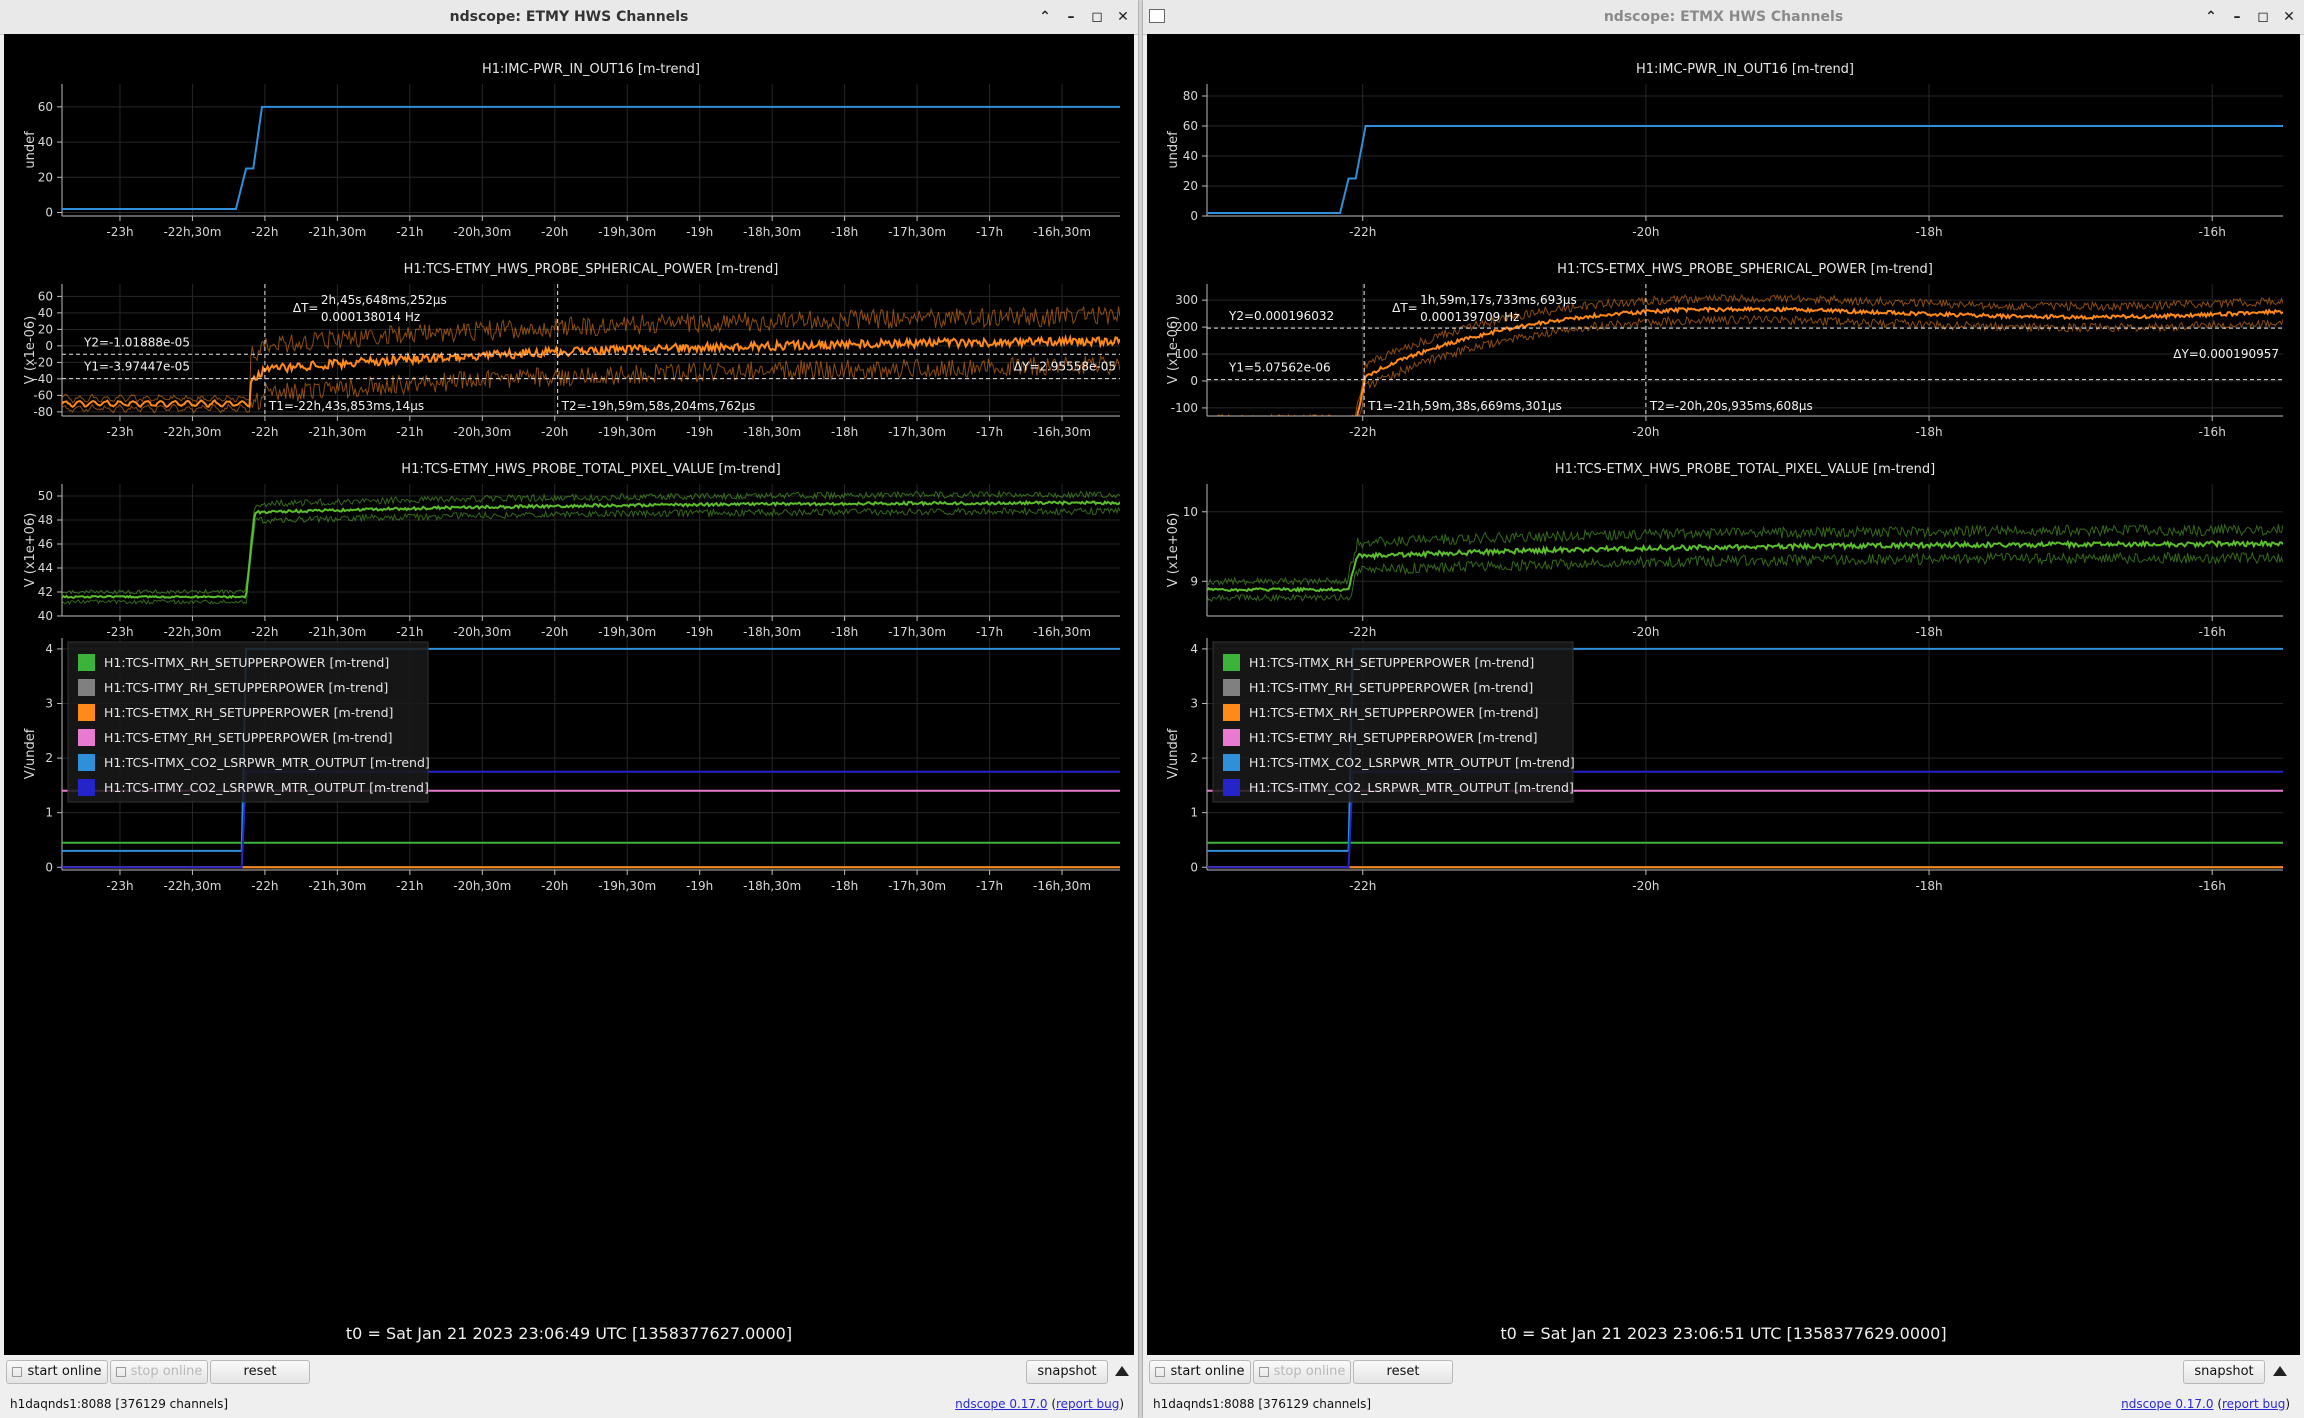 Image resolution: width=2304 pixels, height=1418 pixels. Describe the element at coordinates (1928, 632) in the screenshot. I see `x-tick-label: -18h` at that location.